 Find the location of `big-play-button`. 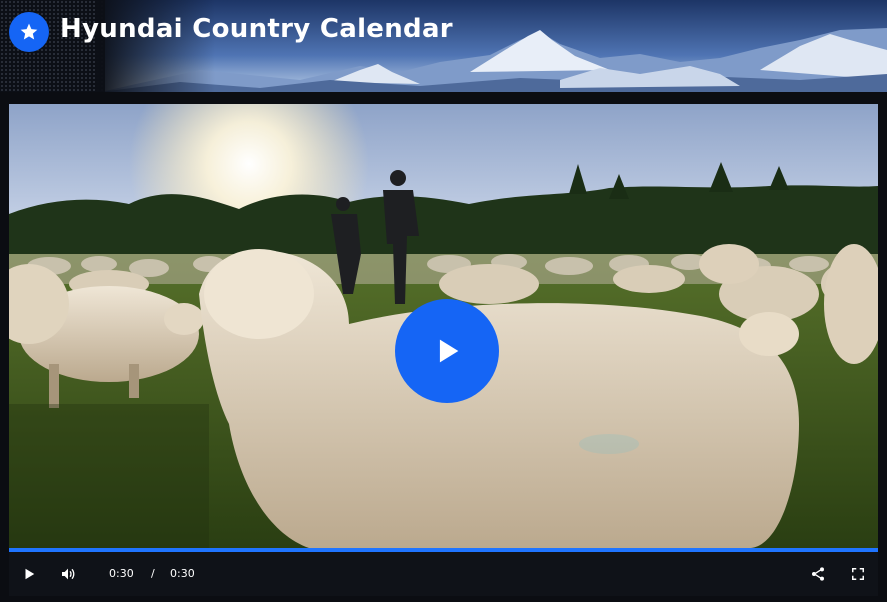

big-play-button is located at coordinates (447, 351).